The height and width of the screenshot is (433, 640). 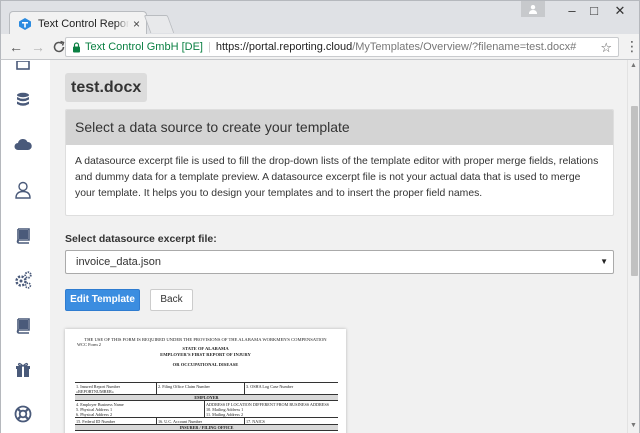 I want to click on back-arrow-icon: ←, so click(x=16, y=47).